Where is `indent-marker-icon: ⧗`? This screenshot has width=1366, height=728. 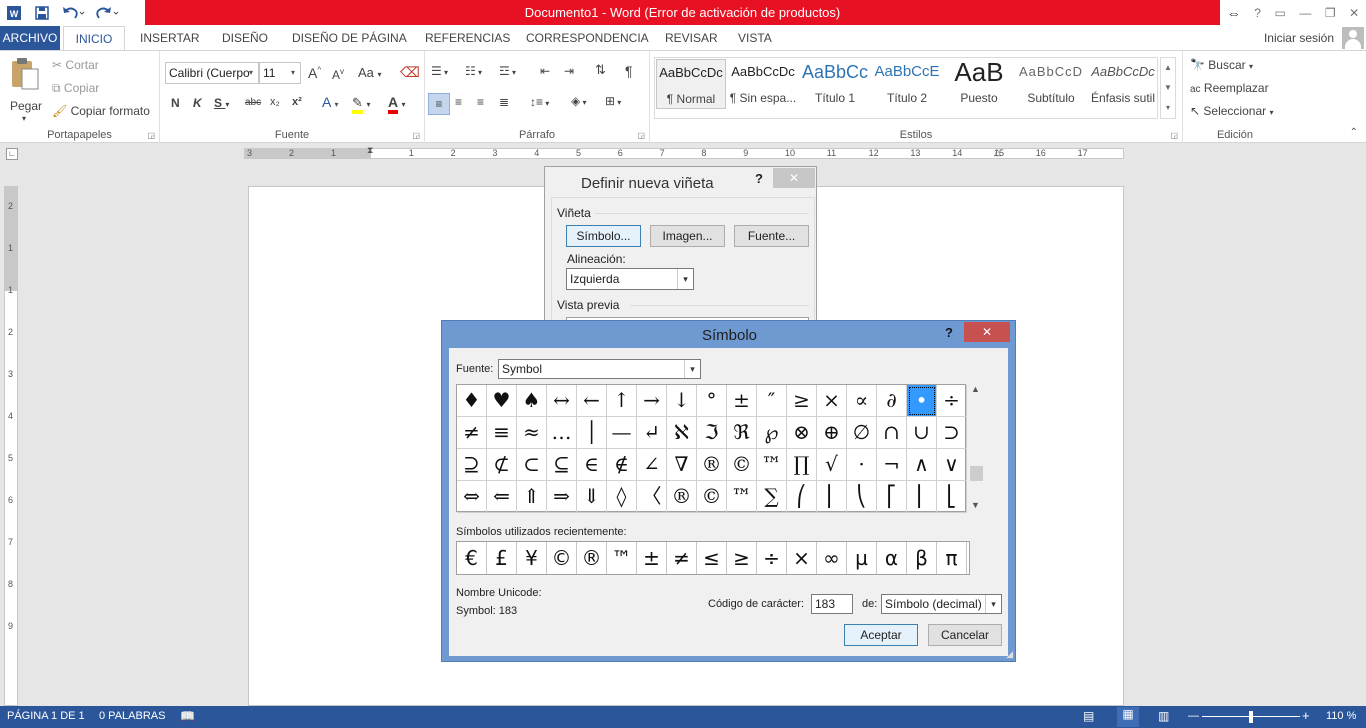 indent-marker-icon: ⧗ is located at coordinates (370, 150).